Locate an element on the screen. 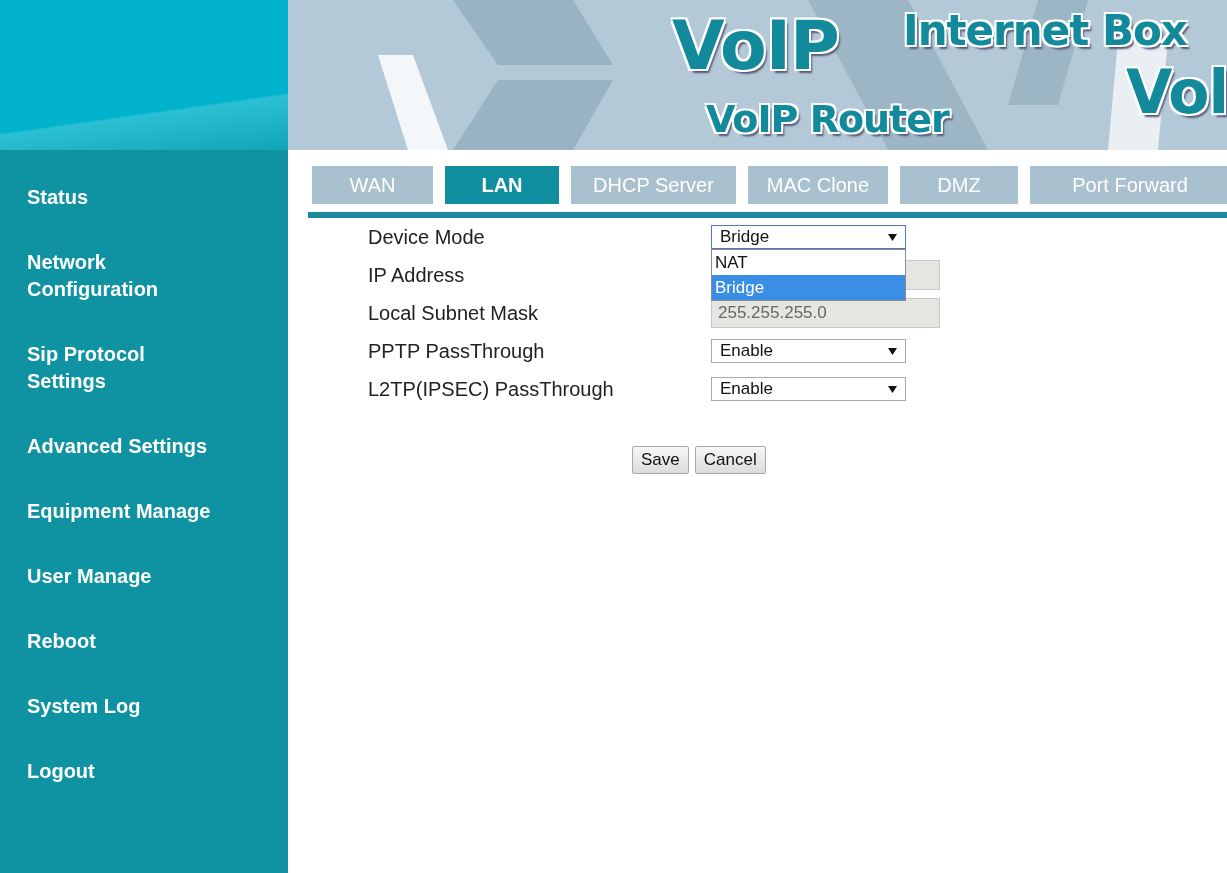 Image resolution: width=1227 pixels, height=873 pixels. field-label: IP Address is located at coordinates (417, 275).